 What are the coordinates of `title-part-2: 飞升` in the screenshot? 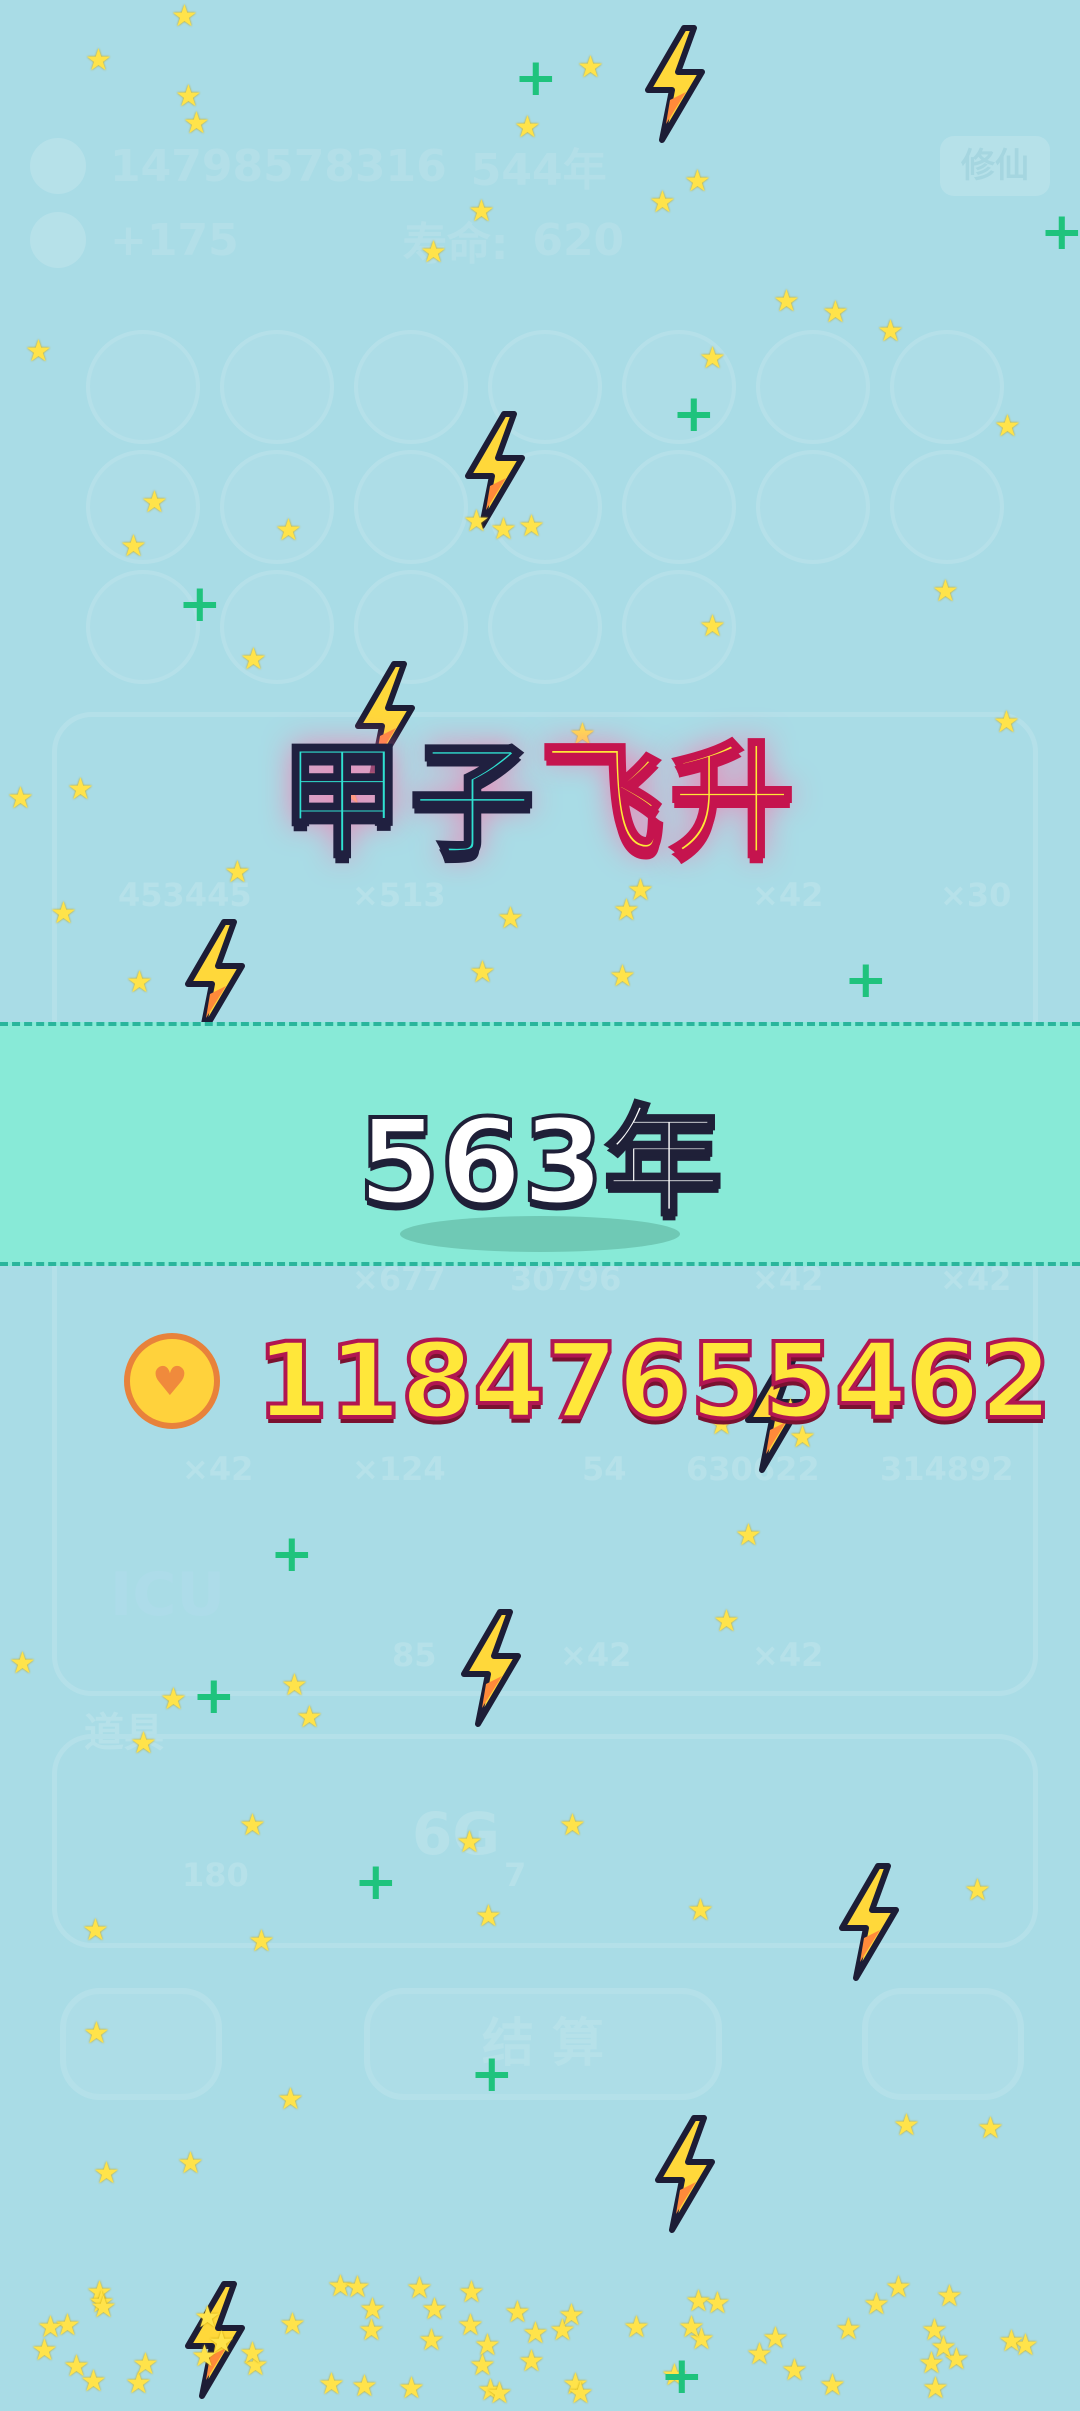 It's located at (669, 802).